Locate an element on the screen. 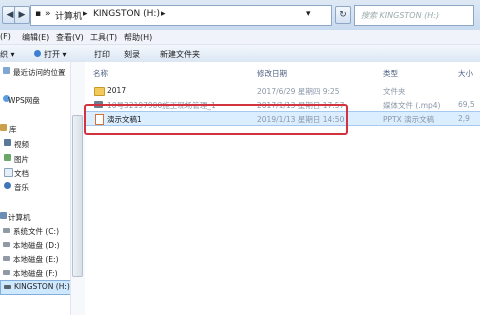 This screenshot has height=315, width=480. refresh-button: ↻ is located at coordinates (343, 15).